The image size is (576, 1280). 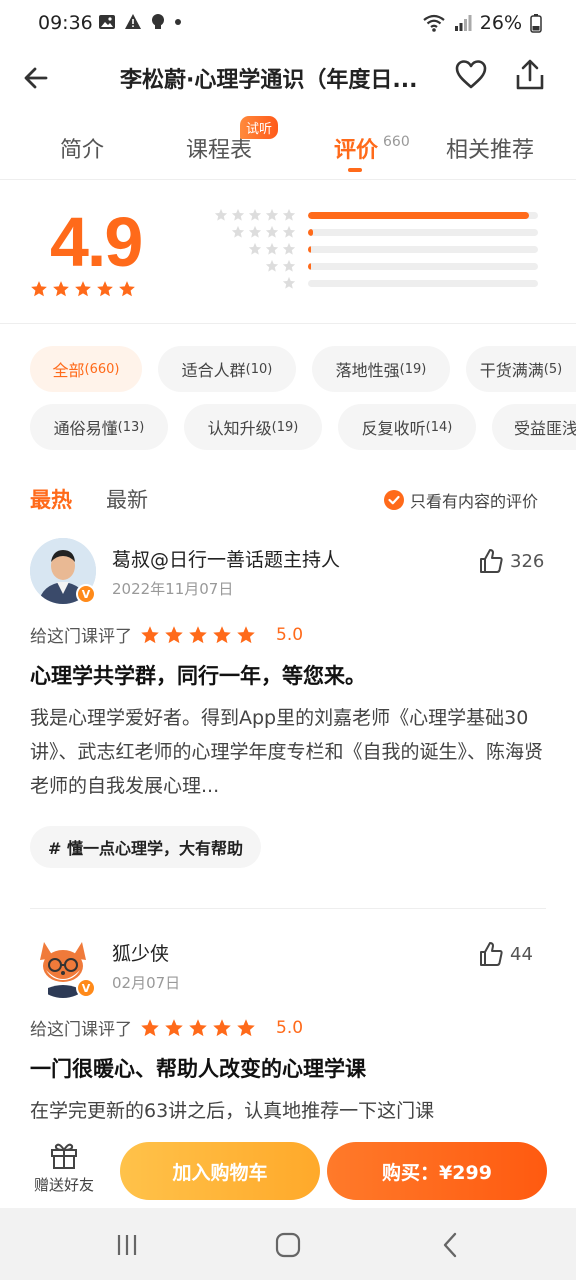 I want to click on sort-new: 最新, so click(x=127, y=499).